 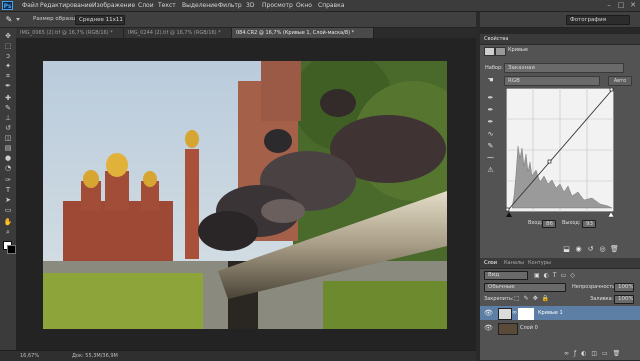 What do you see at coordinates (57, 19) in the screenshot?
I see `sample-size-label: Размер образца:` at bounding box center [57, 19].